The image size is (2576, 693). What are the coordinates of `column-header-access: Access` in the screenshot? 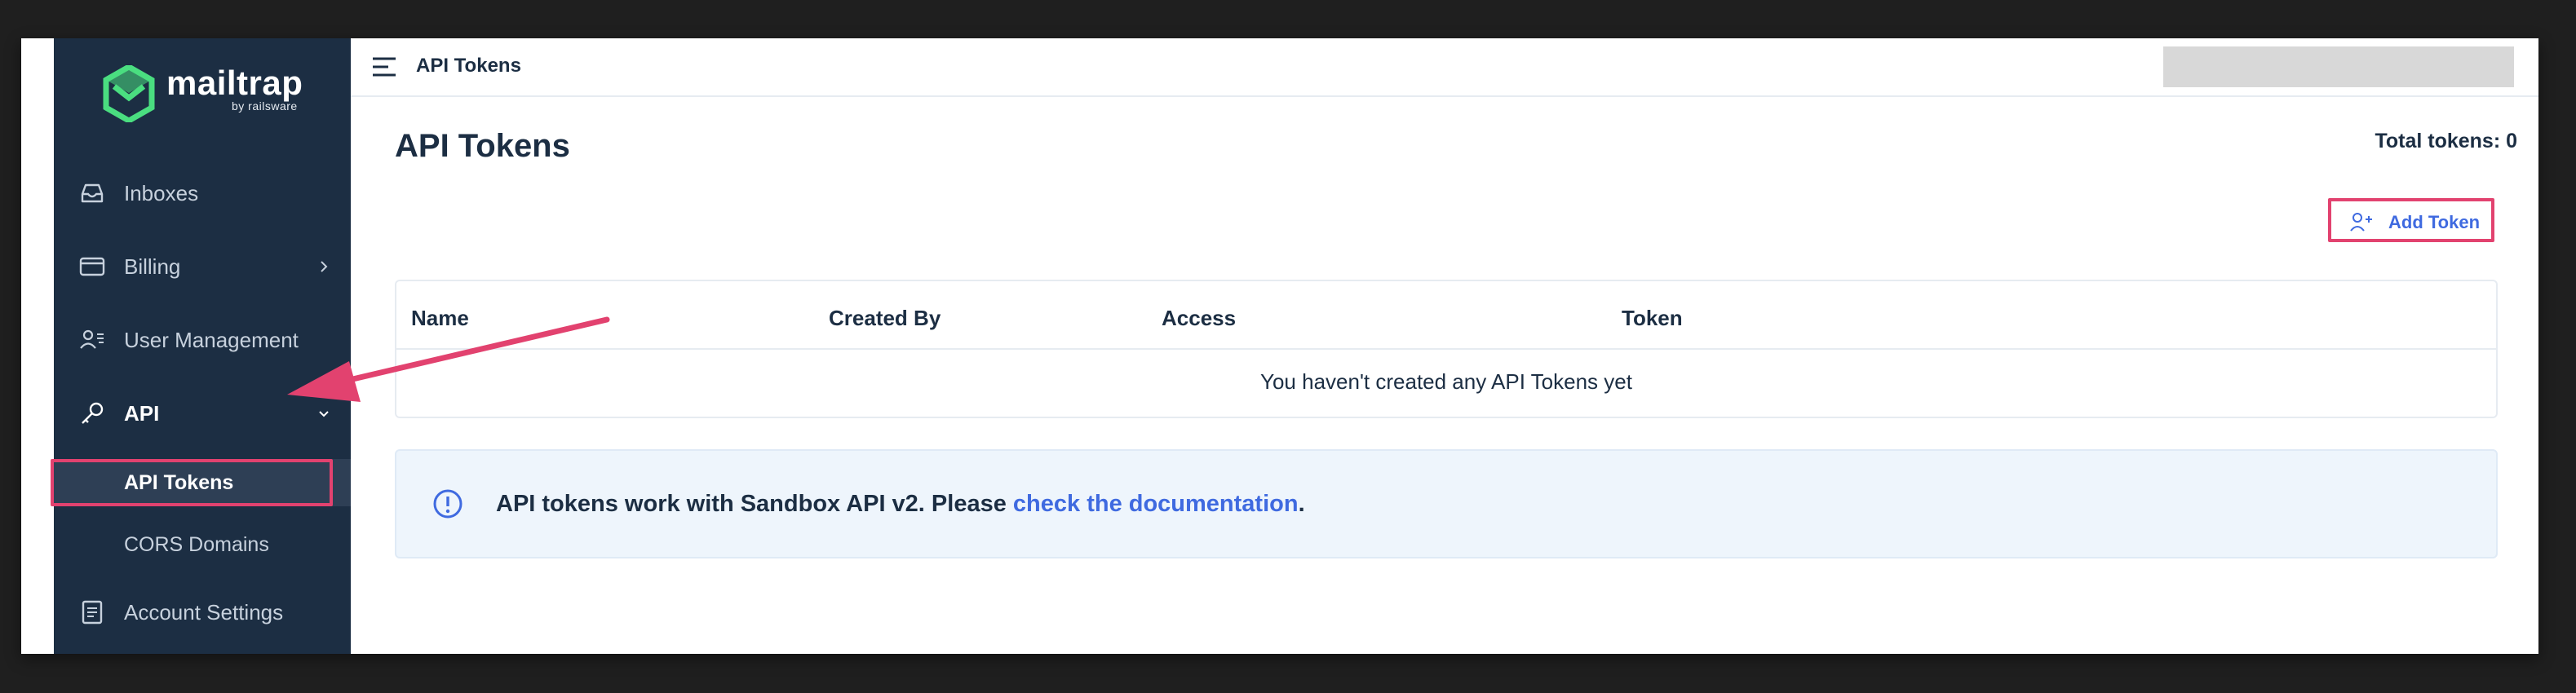 It's located at (1199, 319).